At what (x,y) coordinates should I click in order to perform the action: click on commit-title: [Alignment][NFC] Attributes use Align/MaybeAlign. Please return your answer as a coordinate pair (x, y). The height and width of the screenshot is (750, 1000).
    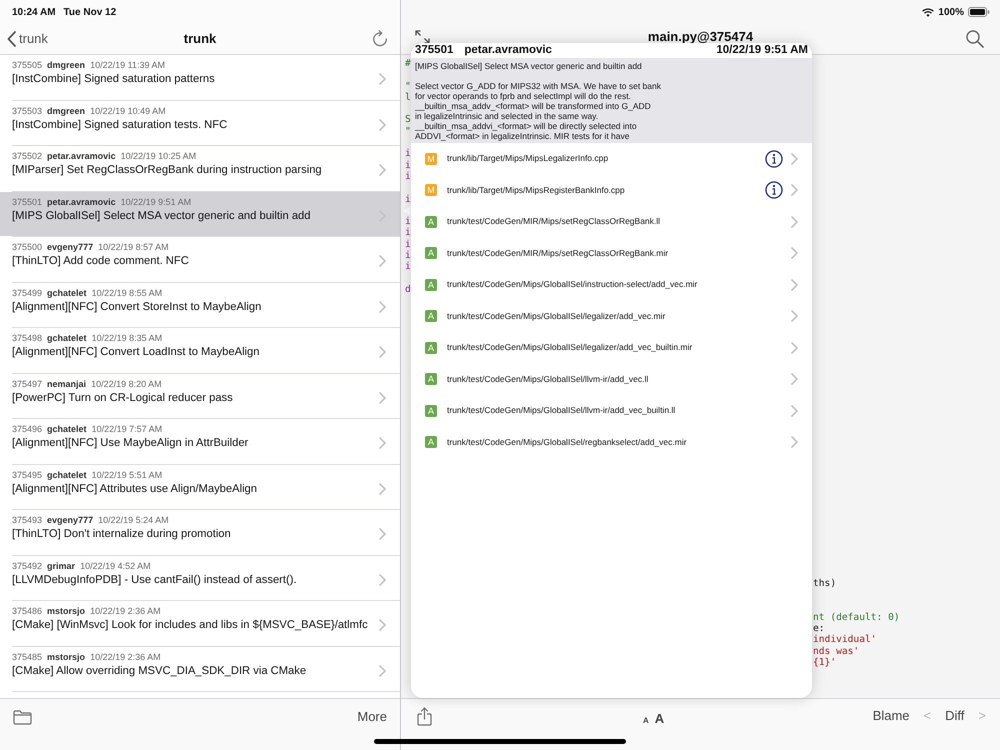
    Looking at the image, I should click on (134, 489).